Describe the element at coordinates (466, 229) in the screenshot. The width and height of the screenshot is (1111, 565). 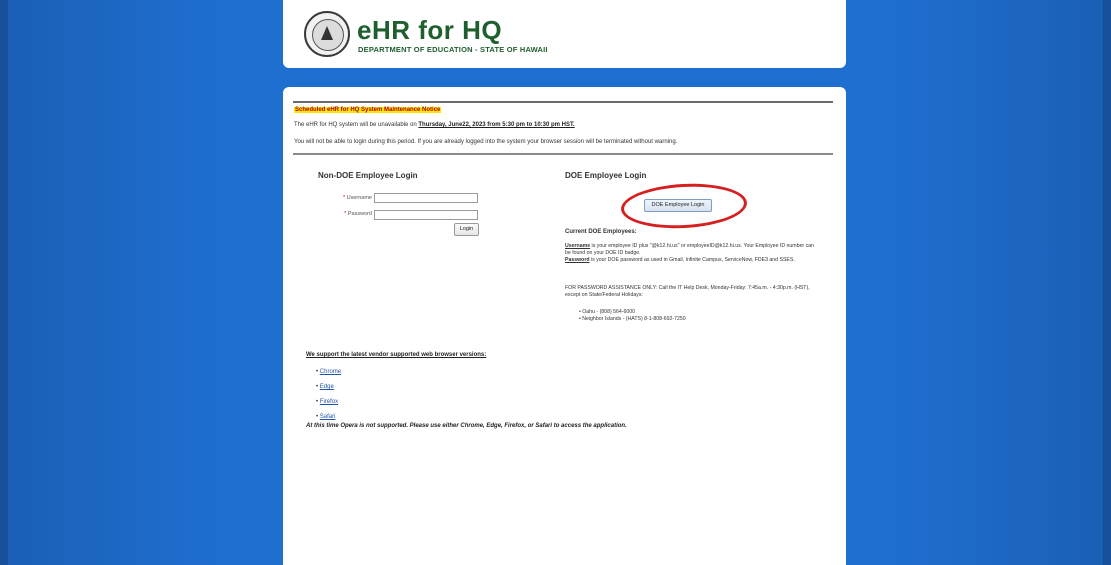
I see `login-button: Login` at that location.